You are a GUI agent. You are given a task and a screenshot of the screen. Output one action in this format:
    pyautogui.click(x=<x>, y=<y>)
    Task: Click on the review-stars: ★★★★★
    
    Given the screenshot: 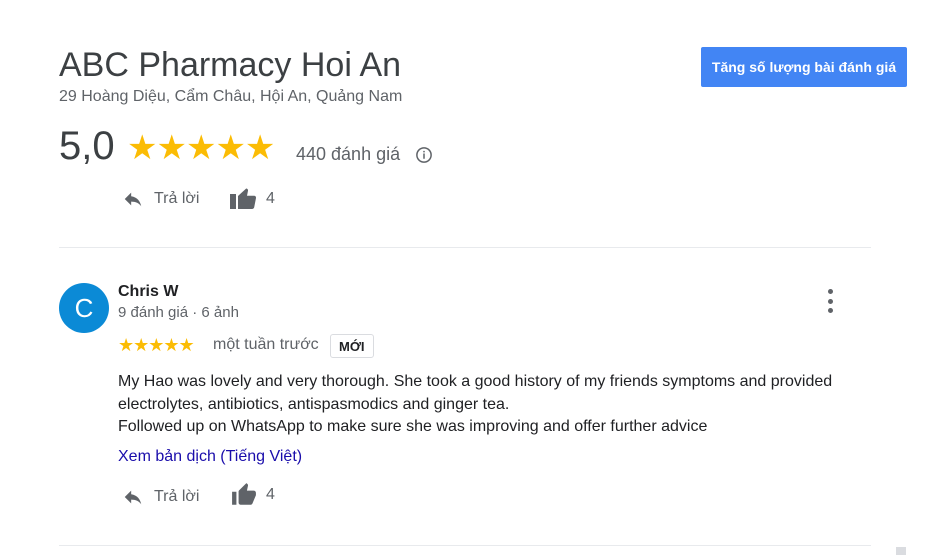 What is the action you would take?
    pyautogui.click(x=156, y=345)
    